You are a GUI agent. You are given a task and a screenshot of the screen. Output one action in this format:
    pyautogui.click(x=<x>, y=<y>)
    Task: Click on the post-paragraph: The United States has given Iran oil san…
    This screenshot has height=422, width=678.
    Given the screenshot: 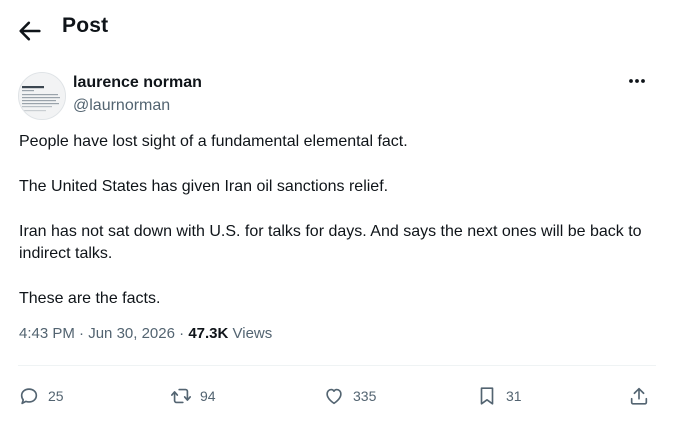 What is the action you would take?
    pyautogui.click(x=204, y=186)
    